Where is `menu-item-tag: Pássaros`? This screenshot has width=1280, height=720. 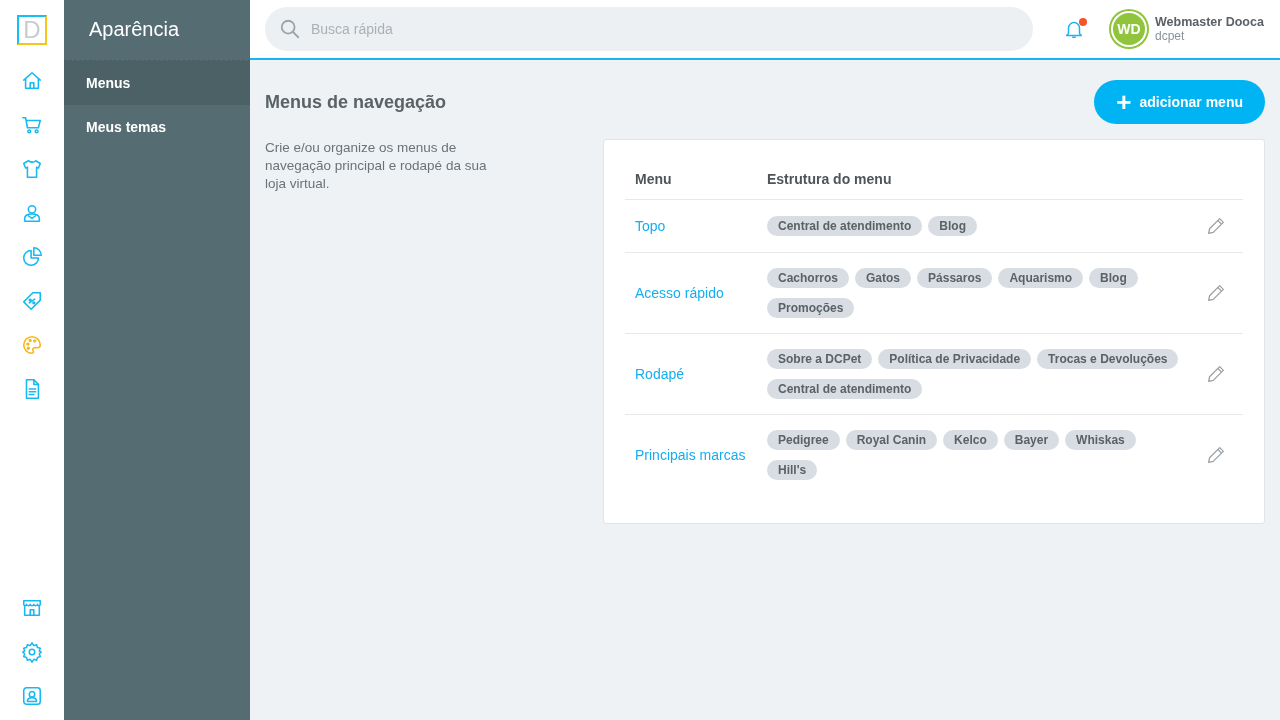
menu-item-tag: Pássaros is located at coordinates (955, 278).